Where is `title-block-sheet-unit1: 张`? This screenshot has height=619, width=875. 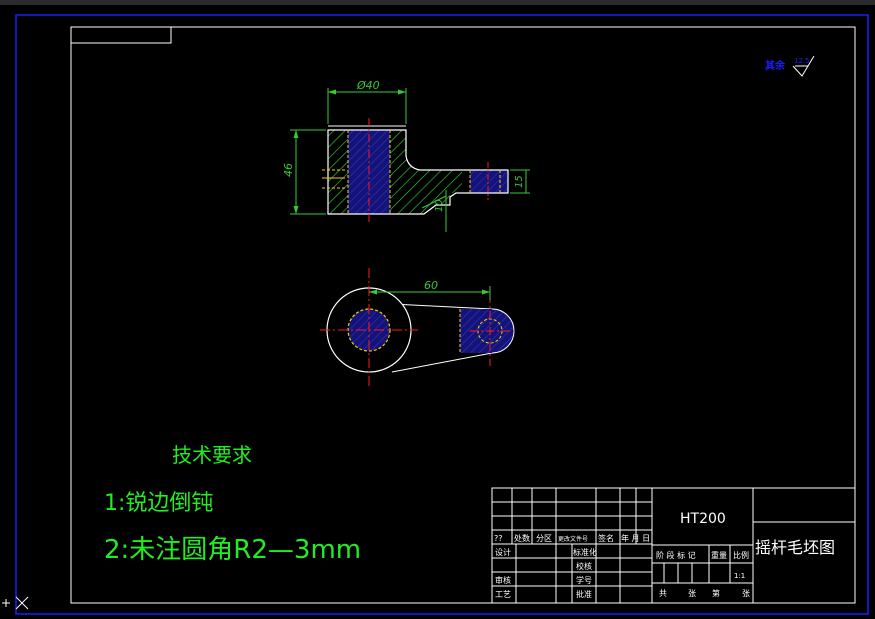 title-block-sheet-unit1: 张 is located at coordinates (692, 593).